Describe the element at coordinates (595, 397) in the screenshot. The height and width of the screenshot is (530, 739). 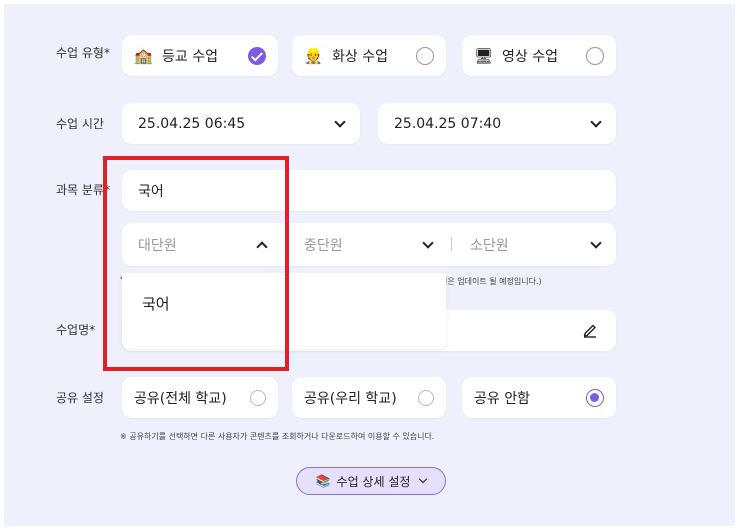
I see `radio-button-selected` at that location.